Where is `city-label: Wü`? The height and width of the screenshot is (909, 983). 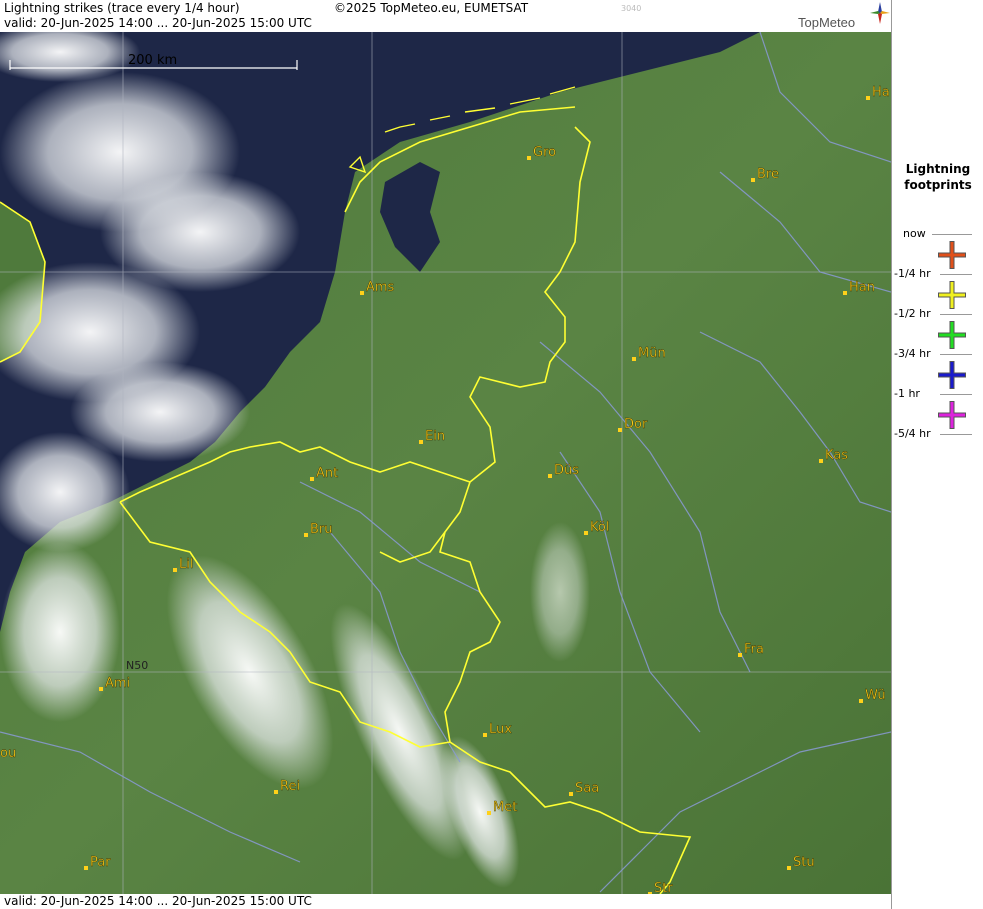 city-label: Wü is located at coordinates (875, 695).